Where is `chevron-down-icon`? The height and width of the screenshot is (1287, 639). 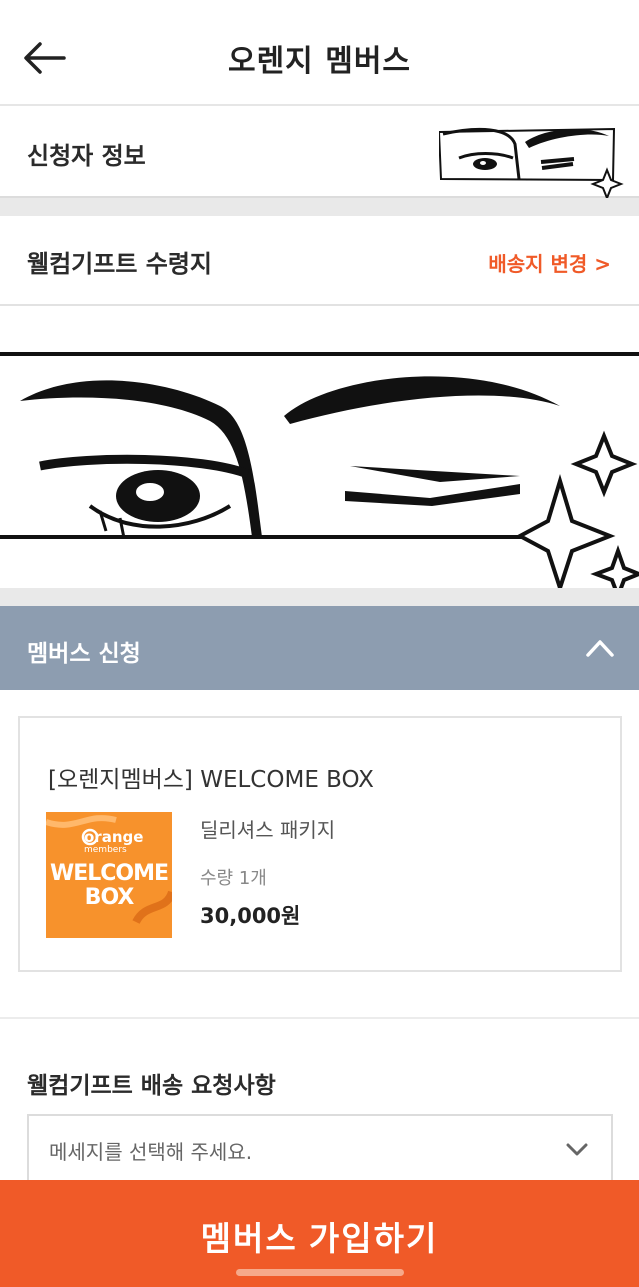
chevron-down-icon is located at coordinates (577, 1149).